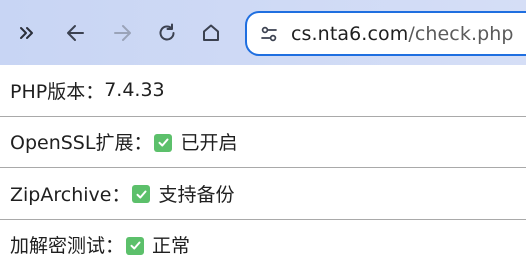 This screenshot has height=270, width=526. What do you see at coordinates (67, 246) in the screenshot?
I see `row-label: 加解密测试：` at bounding box center [67, 246].